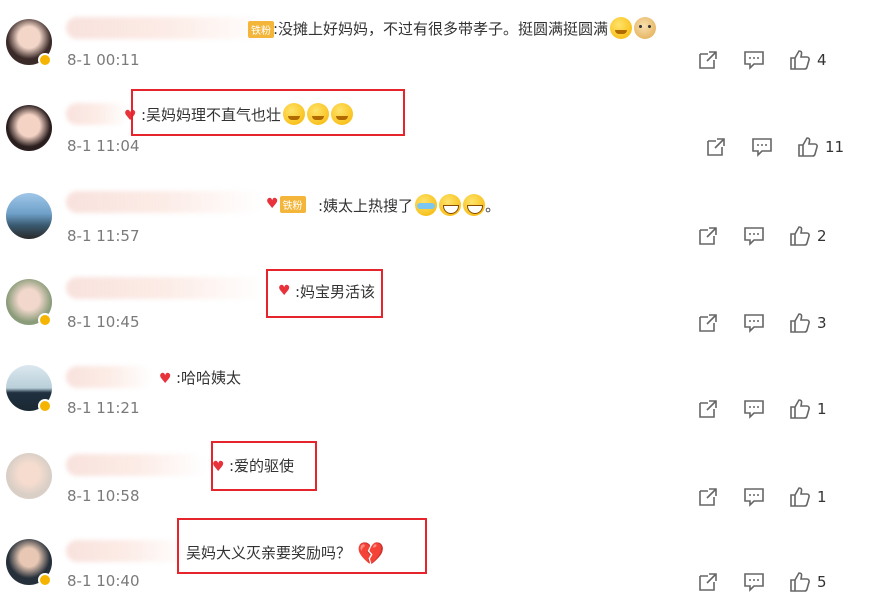  Describe the element at coordinates (438, 395) in the screenshot. I see `comment-item: ♥ :哈哈姨太 8-1 11:21 1` at that location.